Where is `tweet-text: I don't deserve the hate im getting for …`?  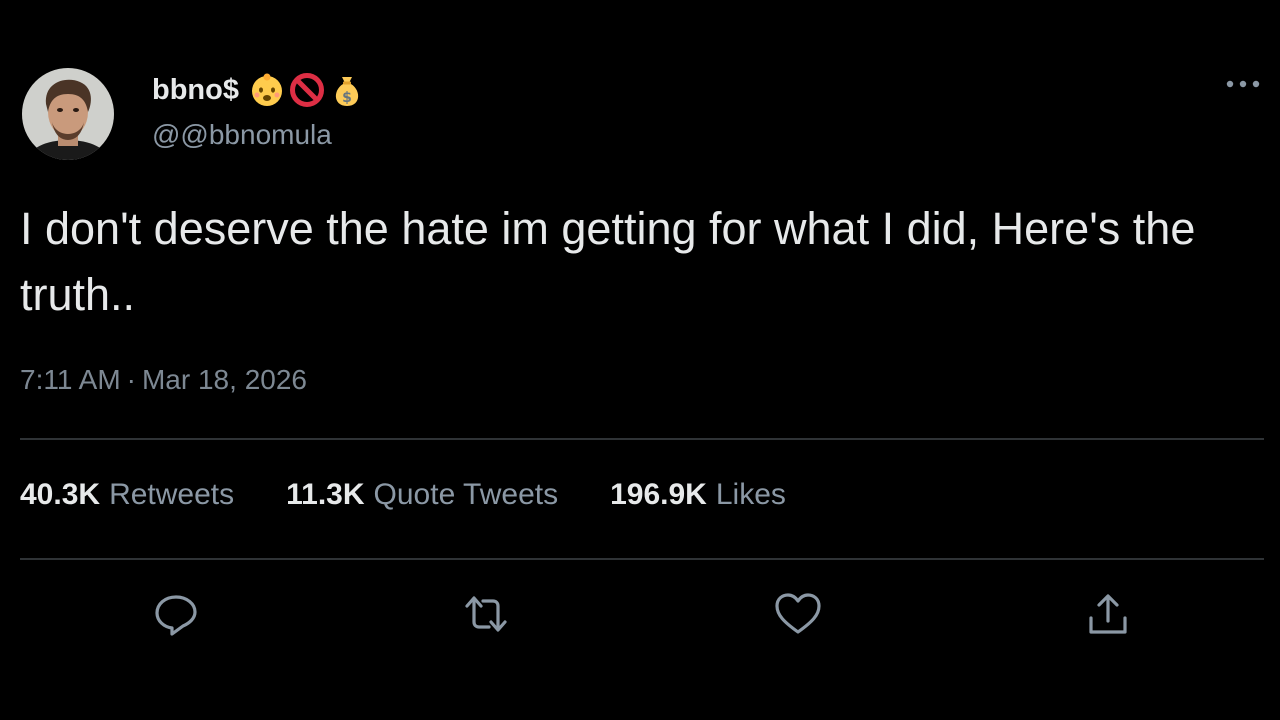
tweet-text: I don't deserve the hate im getting for … is located at coordinates (608, 261).